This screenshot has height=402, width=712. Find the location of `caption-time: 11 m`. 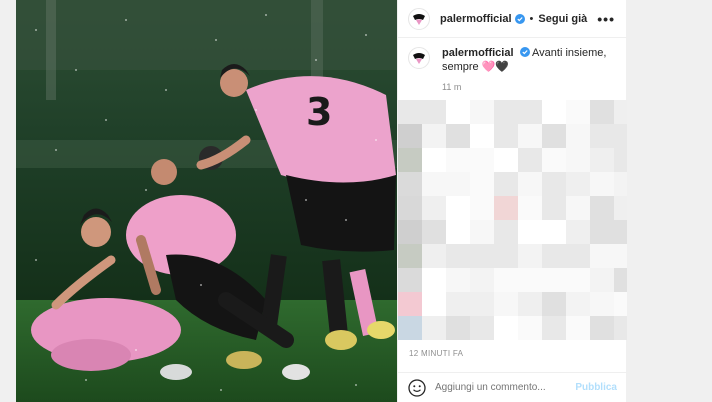

caption-time: 11 m is located at coordinates (452, 87).